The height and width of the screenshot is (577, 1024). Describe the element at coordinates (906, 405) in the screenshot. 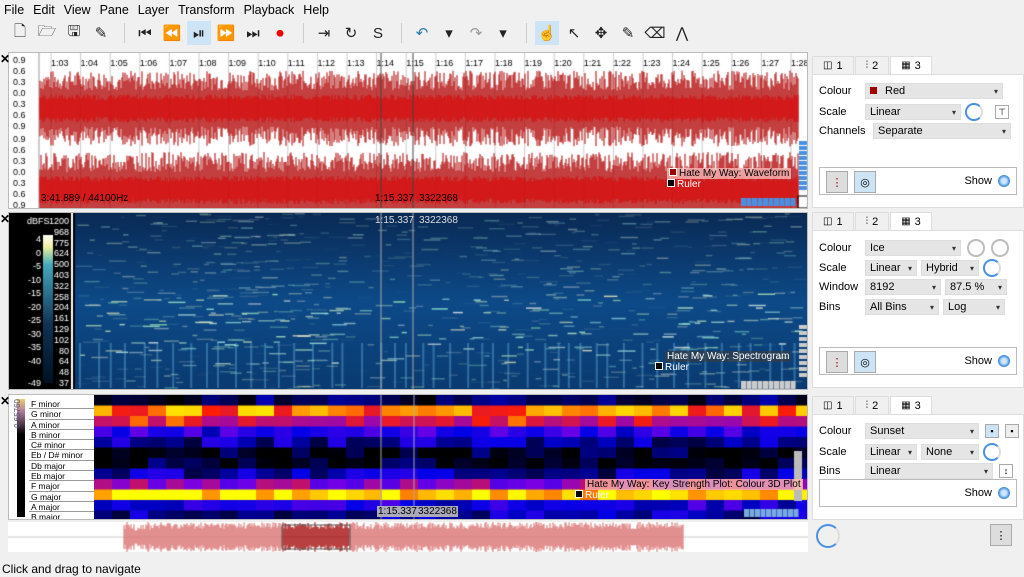

I see `colour3d-layer-icon: ▦` at that location.